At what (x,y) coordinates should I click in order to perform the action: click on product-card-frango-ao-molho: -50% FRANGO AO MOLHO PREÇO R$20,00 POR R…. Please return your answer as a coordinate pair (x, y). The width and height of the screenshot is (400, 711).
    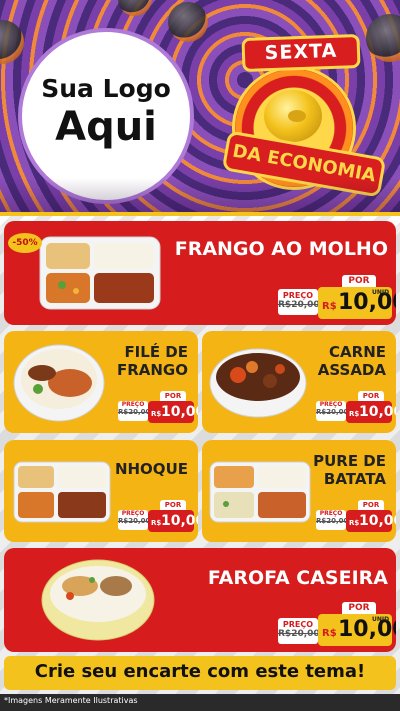
    Looking at the image, I should click on (200, 273).